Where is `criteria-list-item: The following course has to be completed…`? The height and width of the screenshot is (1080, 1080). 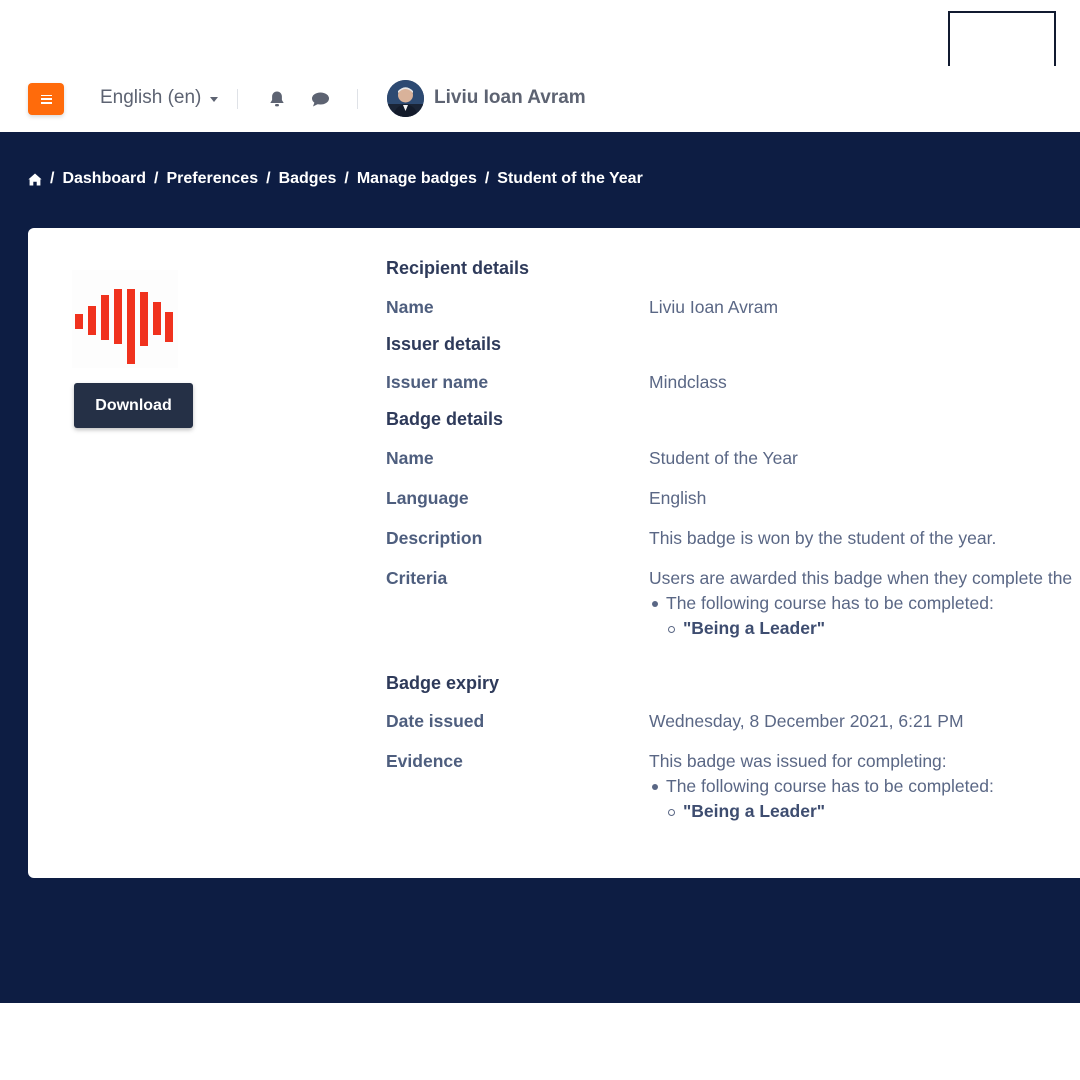 criteria-list-item: The following course has to be completed… is located at coordinates (830, 603).